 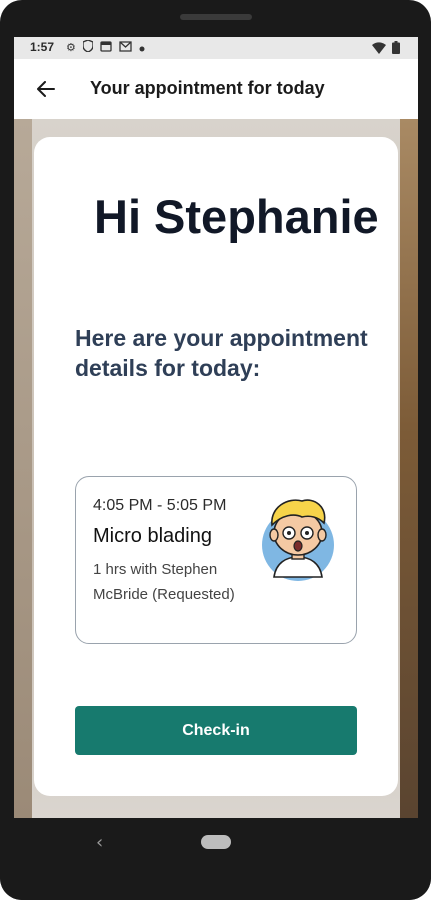 I want to click on checkin-button: Check-in, so click(x=216, y=730).